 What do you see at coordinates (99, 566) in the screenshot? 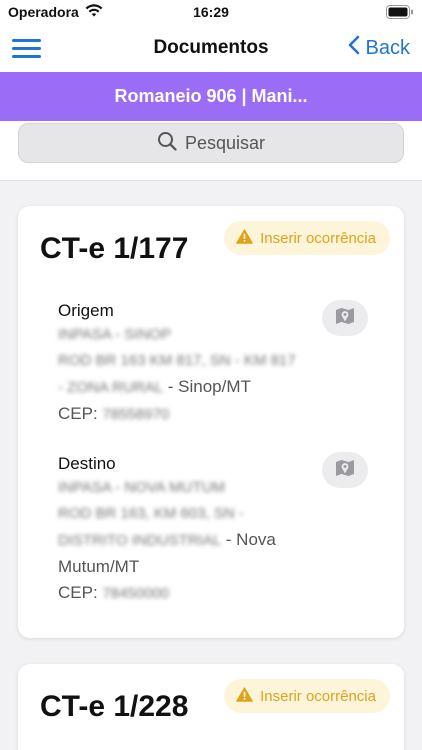
I see `destination-city-line-2: Mutum/MT` at bounding box center [99, 566].